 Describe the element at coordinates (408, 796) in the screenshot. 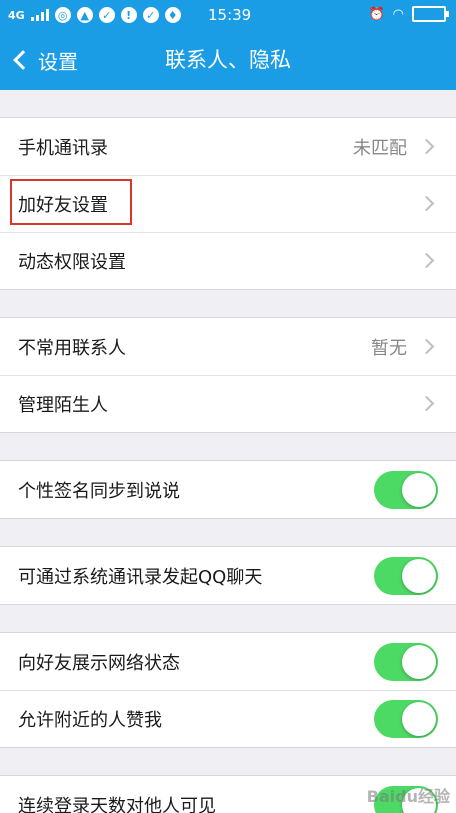

I see `watermark: Baidu经验` at that location.